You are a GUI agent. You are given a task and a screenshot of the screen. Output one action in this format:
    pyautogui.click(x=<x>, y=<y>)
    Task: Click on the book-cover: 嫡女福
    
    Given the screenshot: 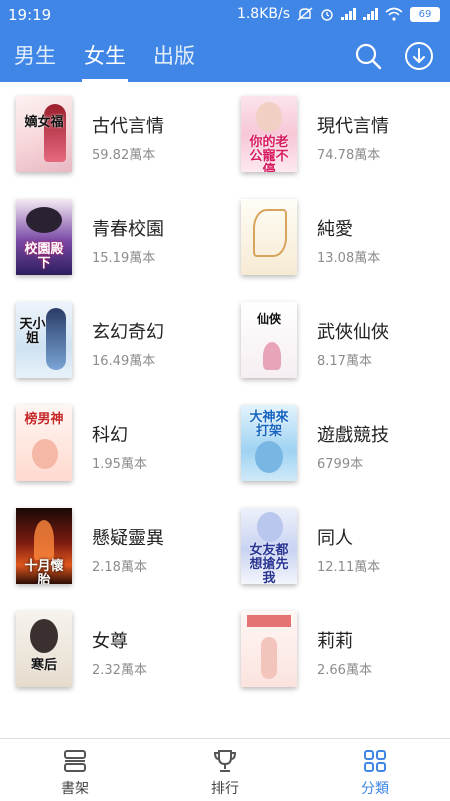 What is the action you would take?
    pyautogui.click(x=44, y=134)
    